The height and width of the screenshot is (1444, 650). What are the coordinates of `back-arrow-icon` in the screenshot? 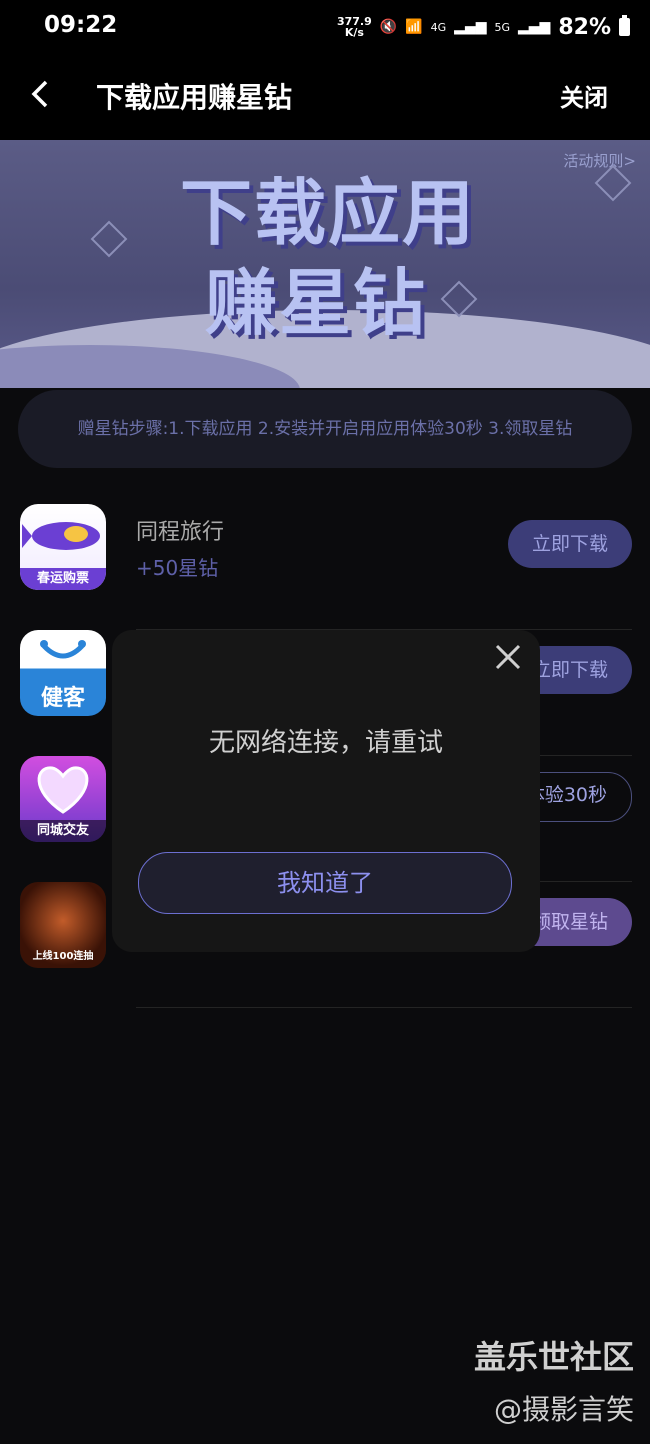 It's located at (40, 97).